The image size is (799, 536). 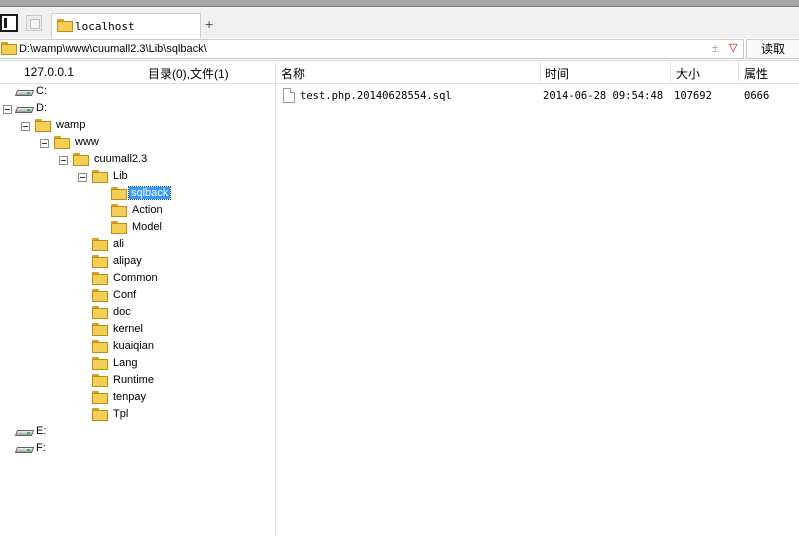 What do you see at coordinates (125, 295) in the screenshot?
I see `tree-label: Conf` at bounding box center [125, 295].